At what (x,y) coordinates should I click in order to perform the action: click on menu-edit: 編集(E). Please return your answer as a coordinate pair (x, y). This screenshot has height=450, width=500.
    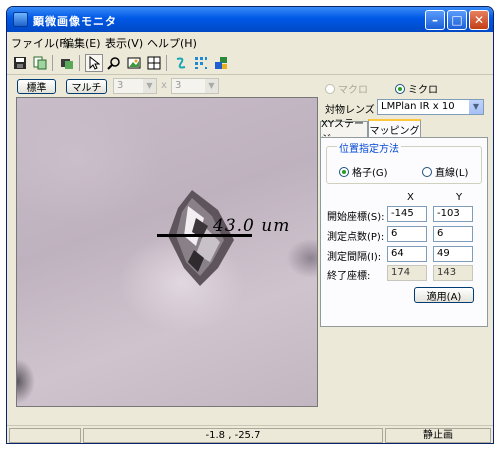
    Looking at the image, I should click on (82, 43).